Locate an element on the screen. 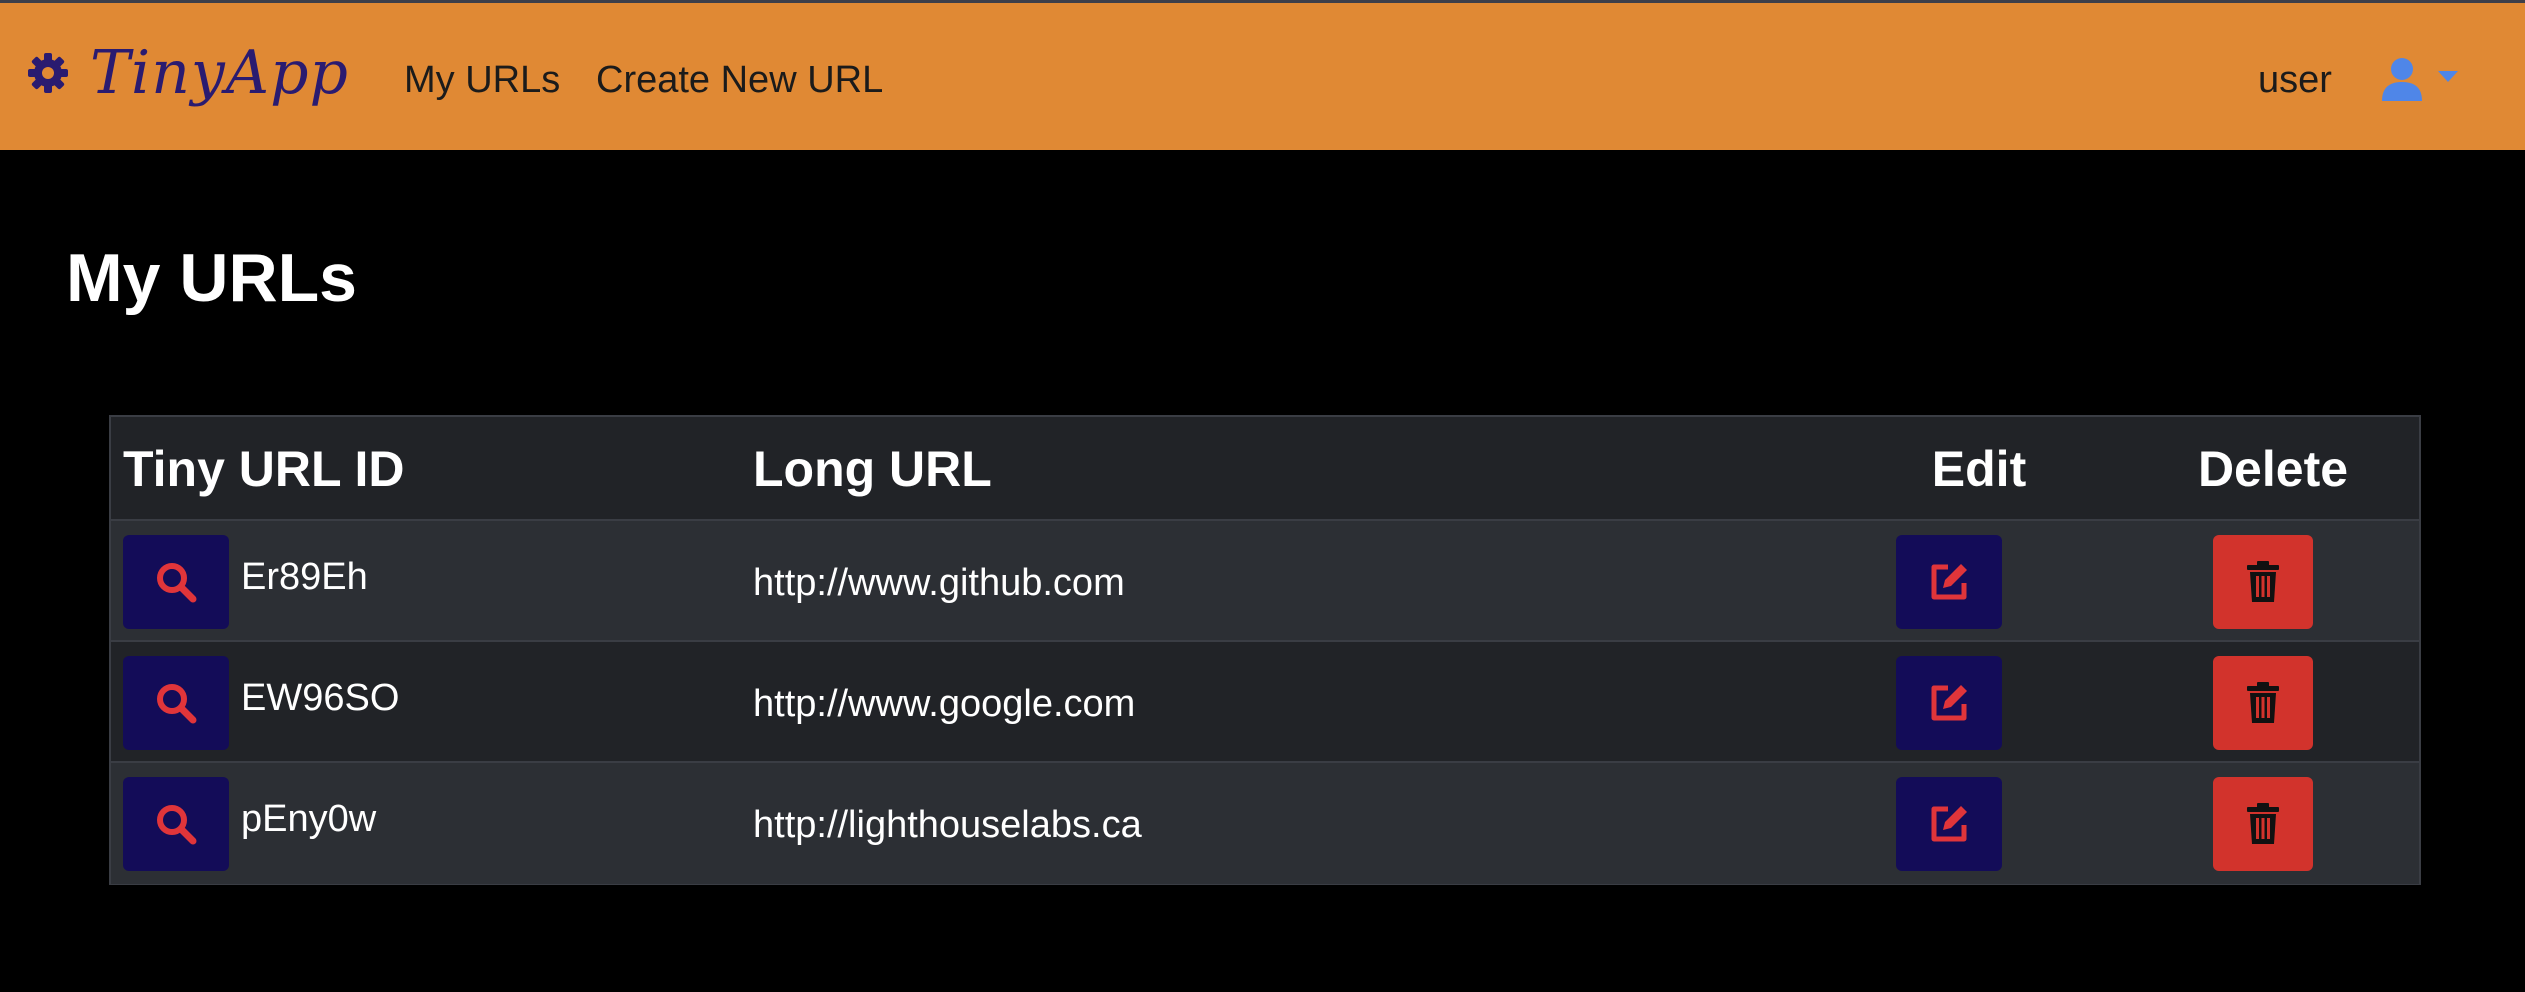  caret-down-icon is located at coordinates (2448, 76).